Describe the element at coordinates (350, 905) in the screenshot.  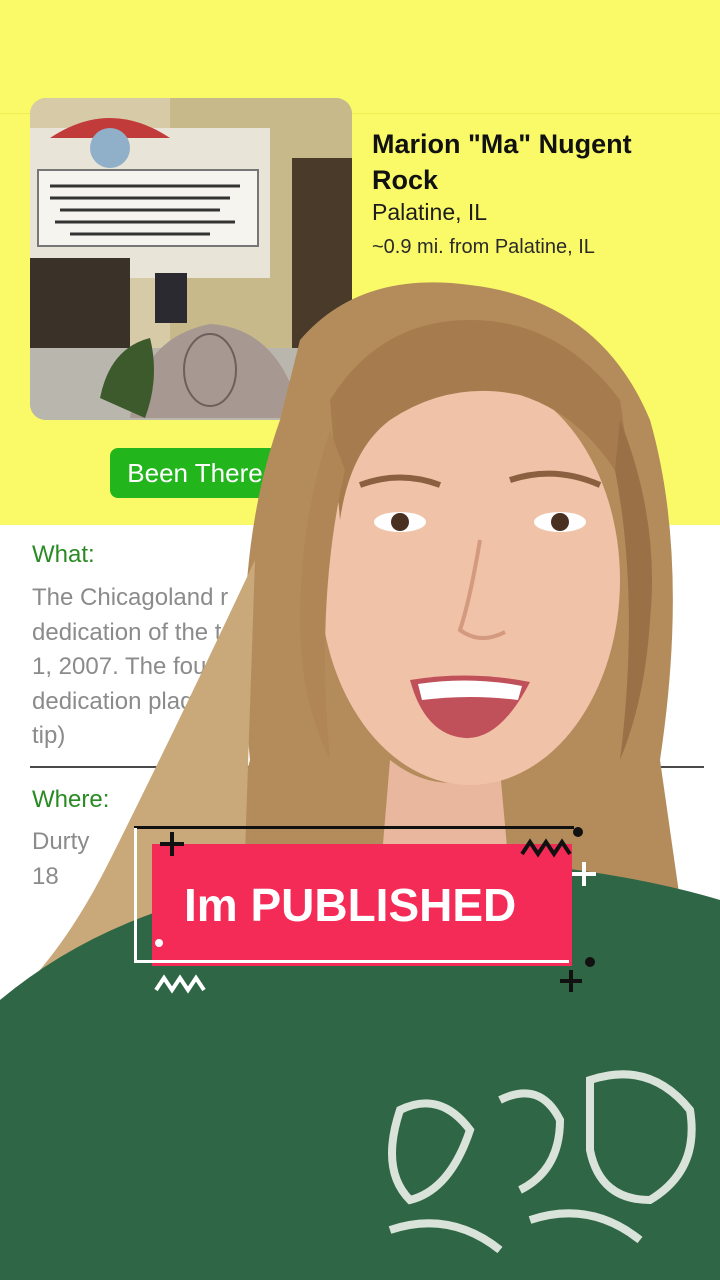
I see `caption-text: Im PUBLISHED` at that location.